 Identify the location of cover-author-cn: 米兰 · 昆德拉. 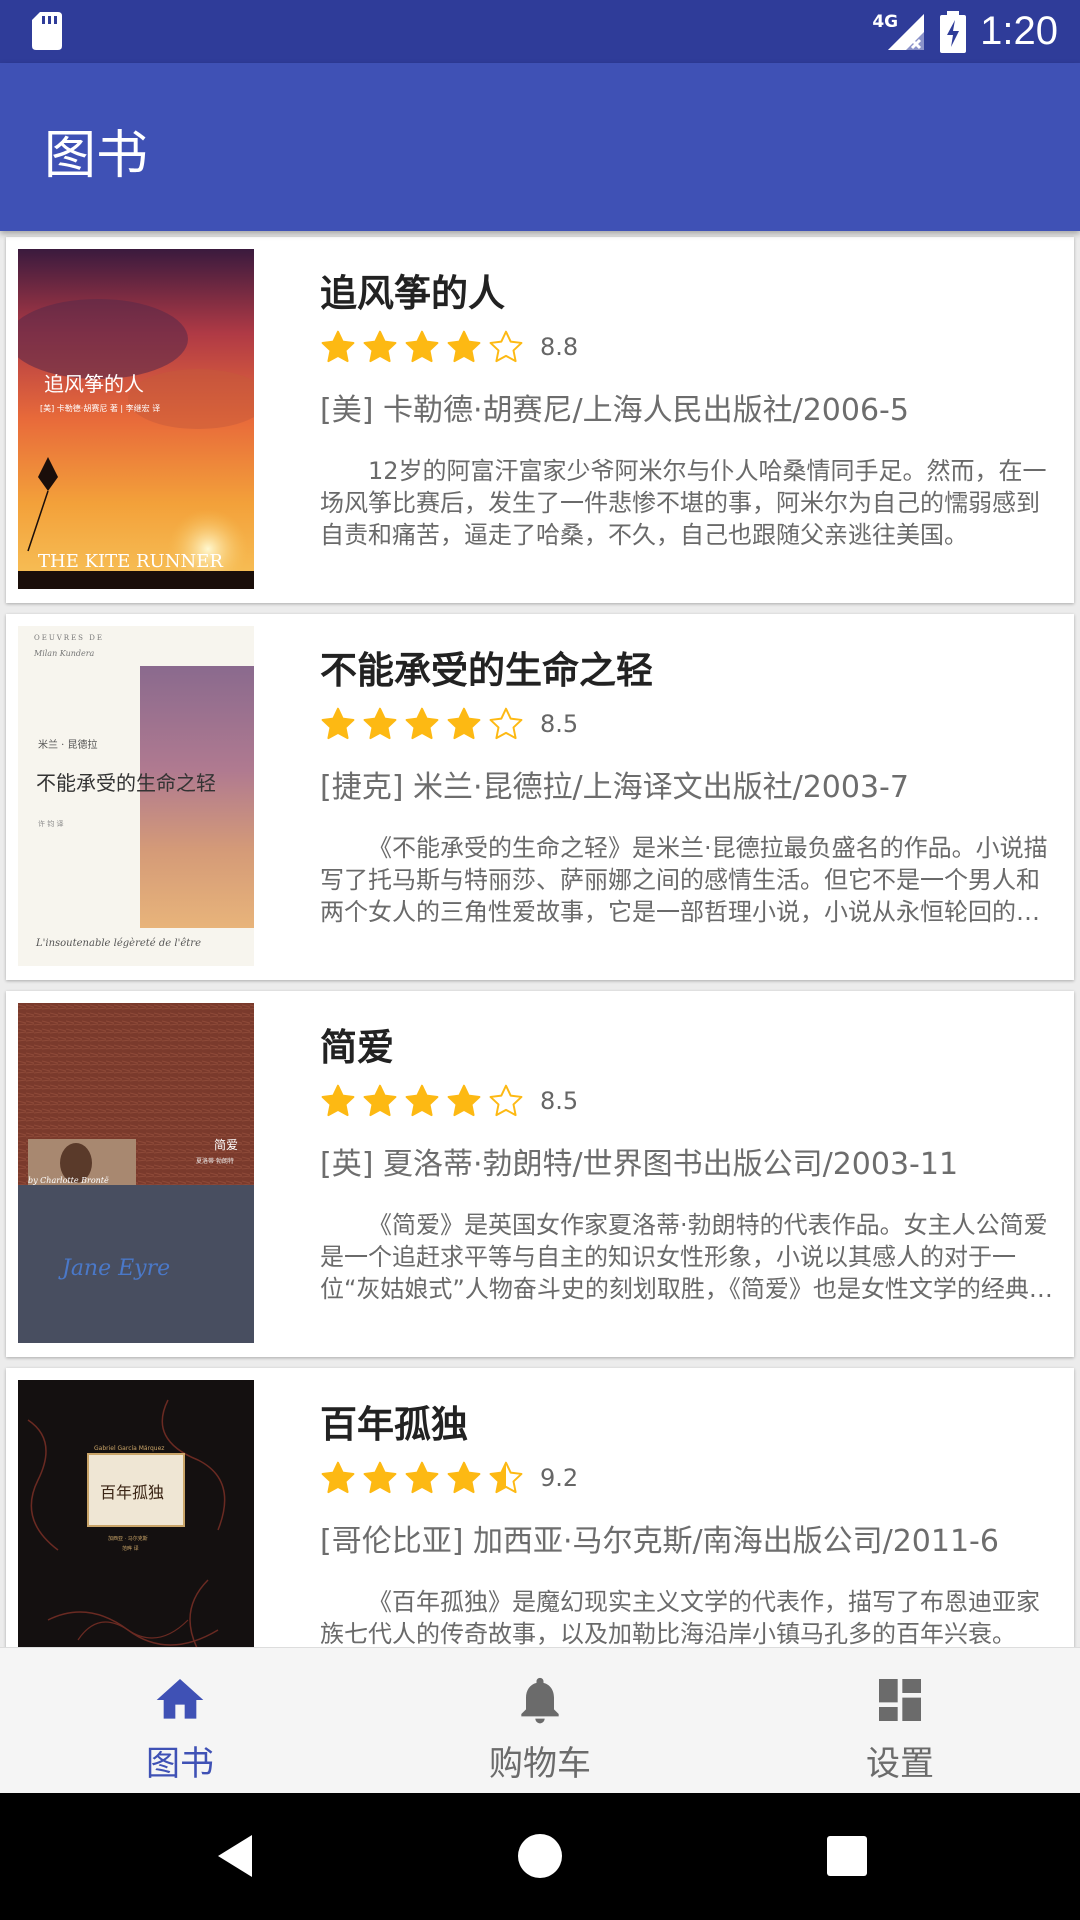
(68, 744).